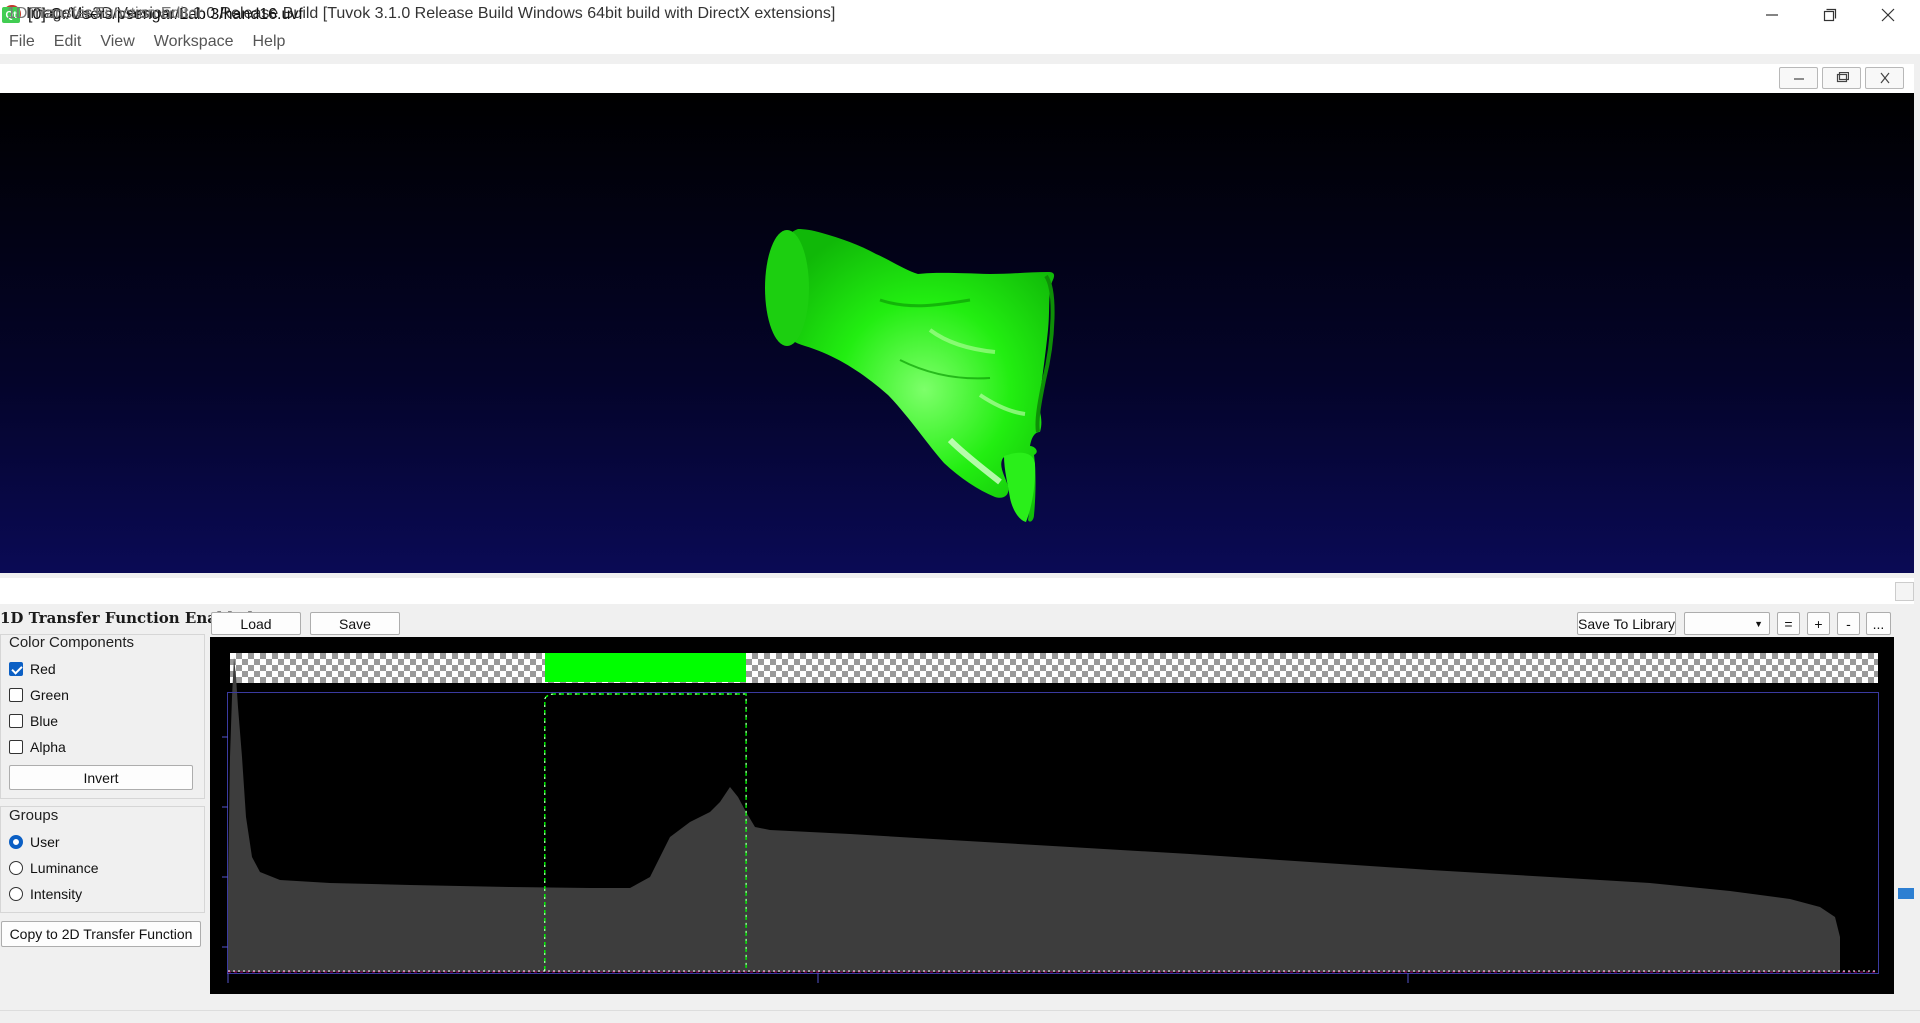 The image size is (1920, 1023). What do you see at coordinates (16, 842) in the screenshot?
I see `user-radio` at bounding box center [16, 842].